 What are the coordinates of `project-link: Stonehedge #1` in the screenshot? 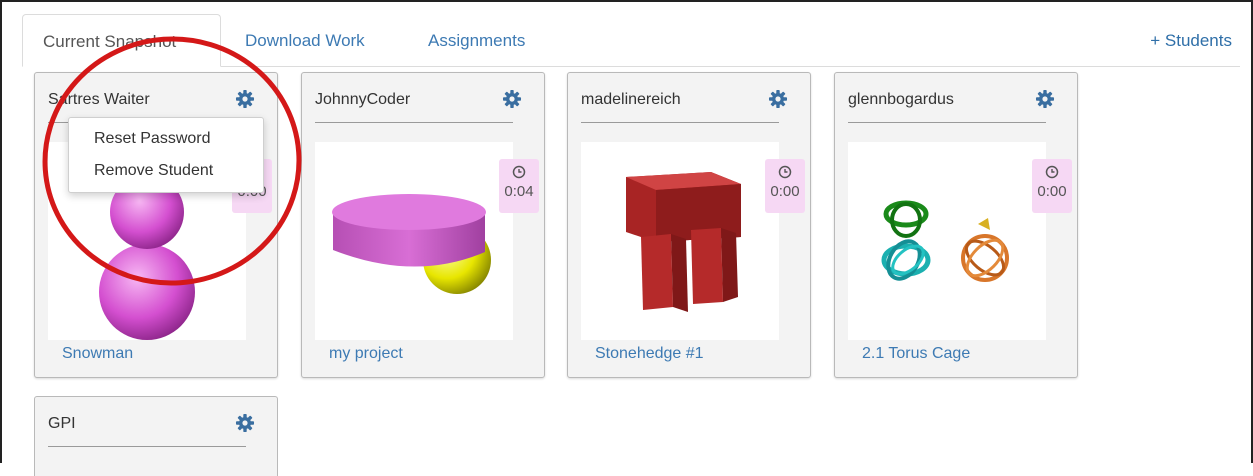 It's located at (649, 354).